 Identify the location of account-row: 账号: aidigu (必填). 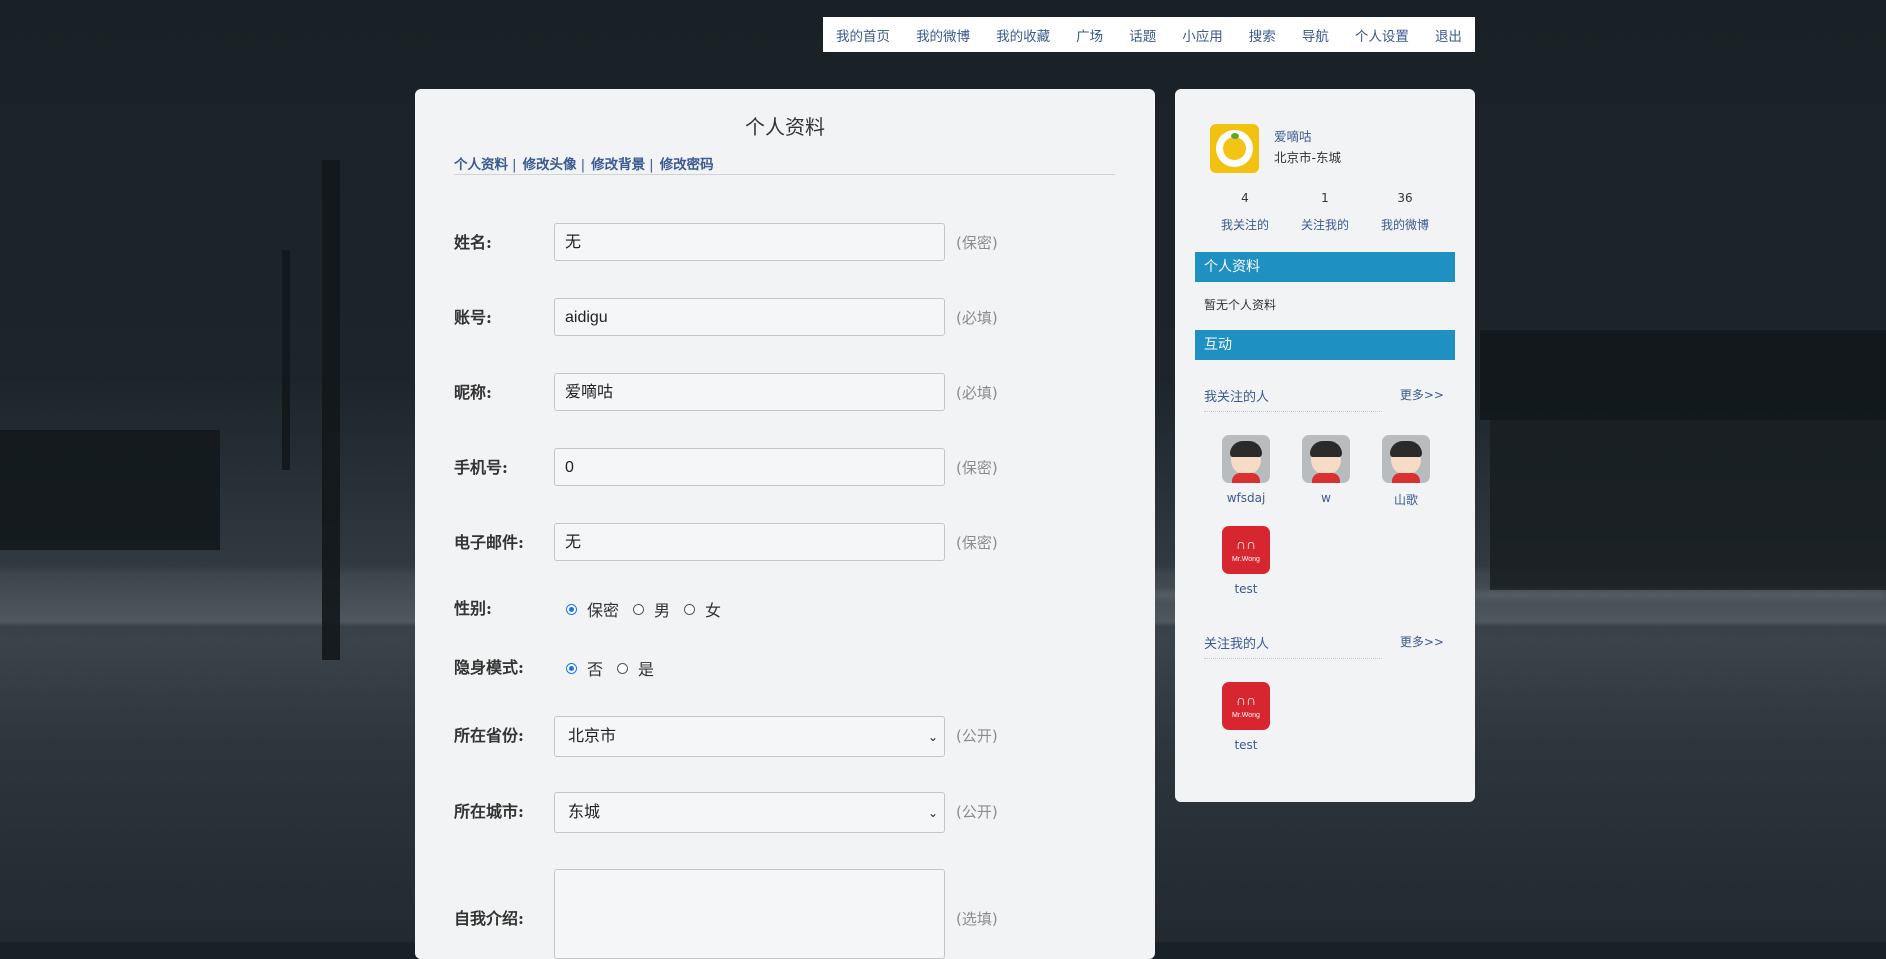
(754, 318).